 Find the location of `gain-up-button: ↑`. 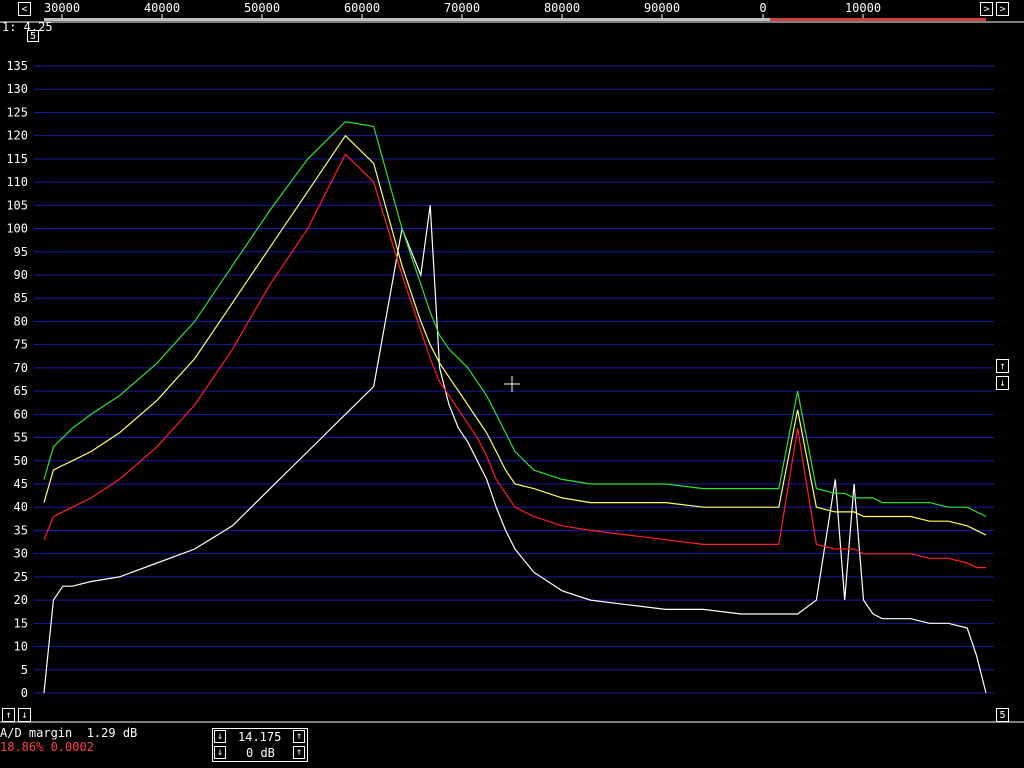

gain-up-button: ↑ is located at coordinates (299, 752).